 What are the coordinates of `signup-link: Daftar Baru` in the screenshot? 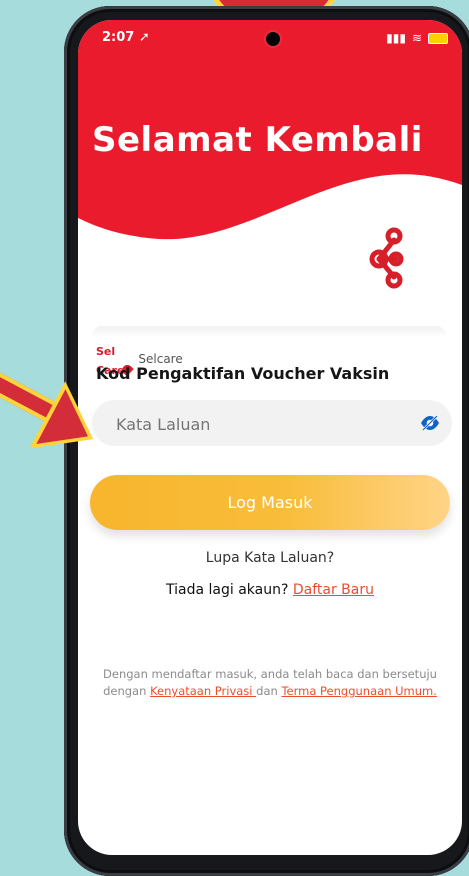 It's located at (333, 590).